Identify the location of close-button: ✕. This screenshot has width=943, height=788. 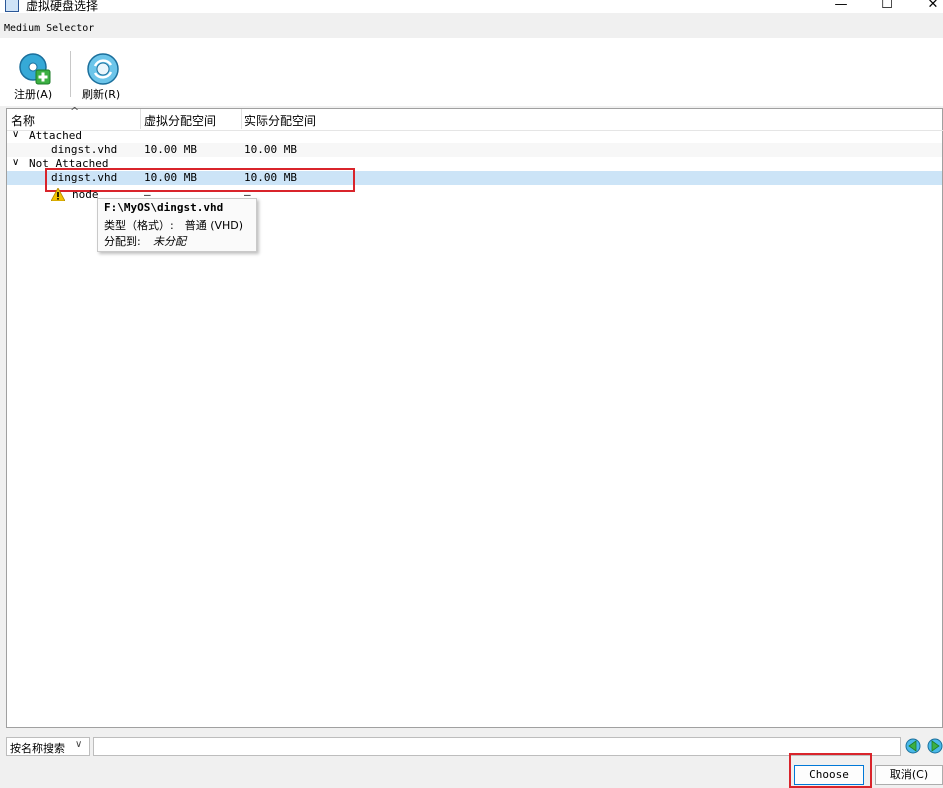
(930, 6).